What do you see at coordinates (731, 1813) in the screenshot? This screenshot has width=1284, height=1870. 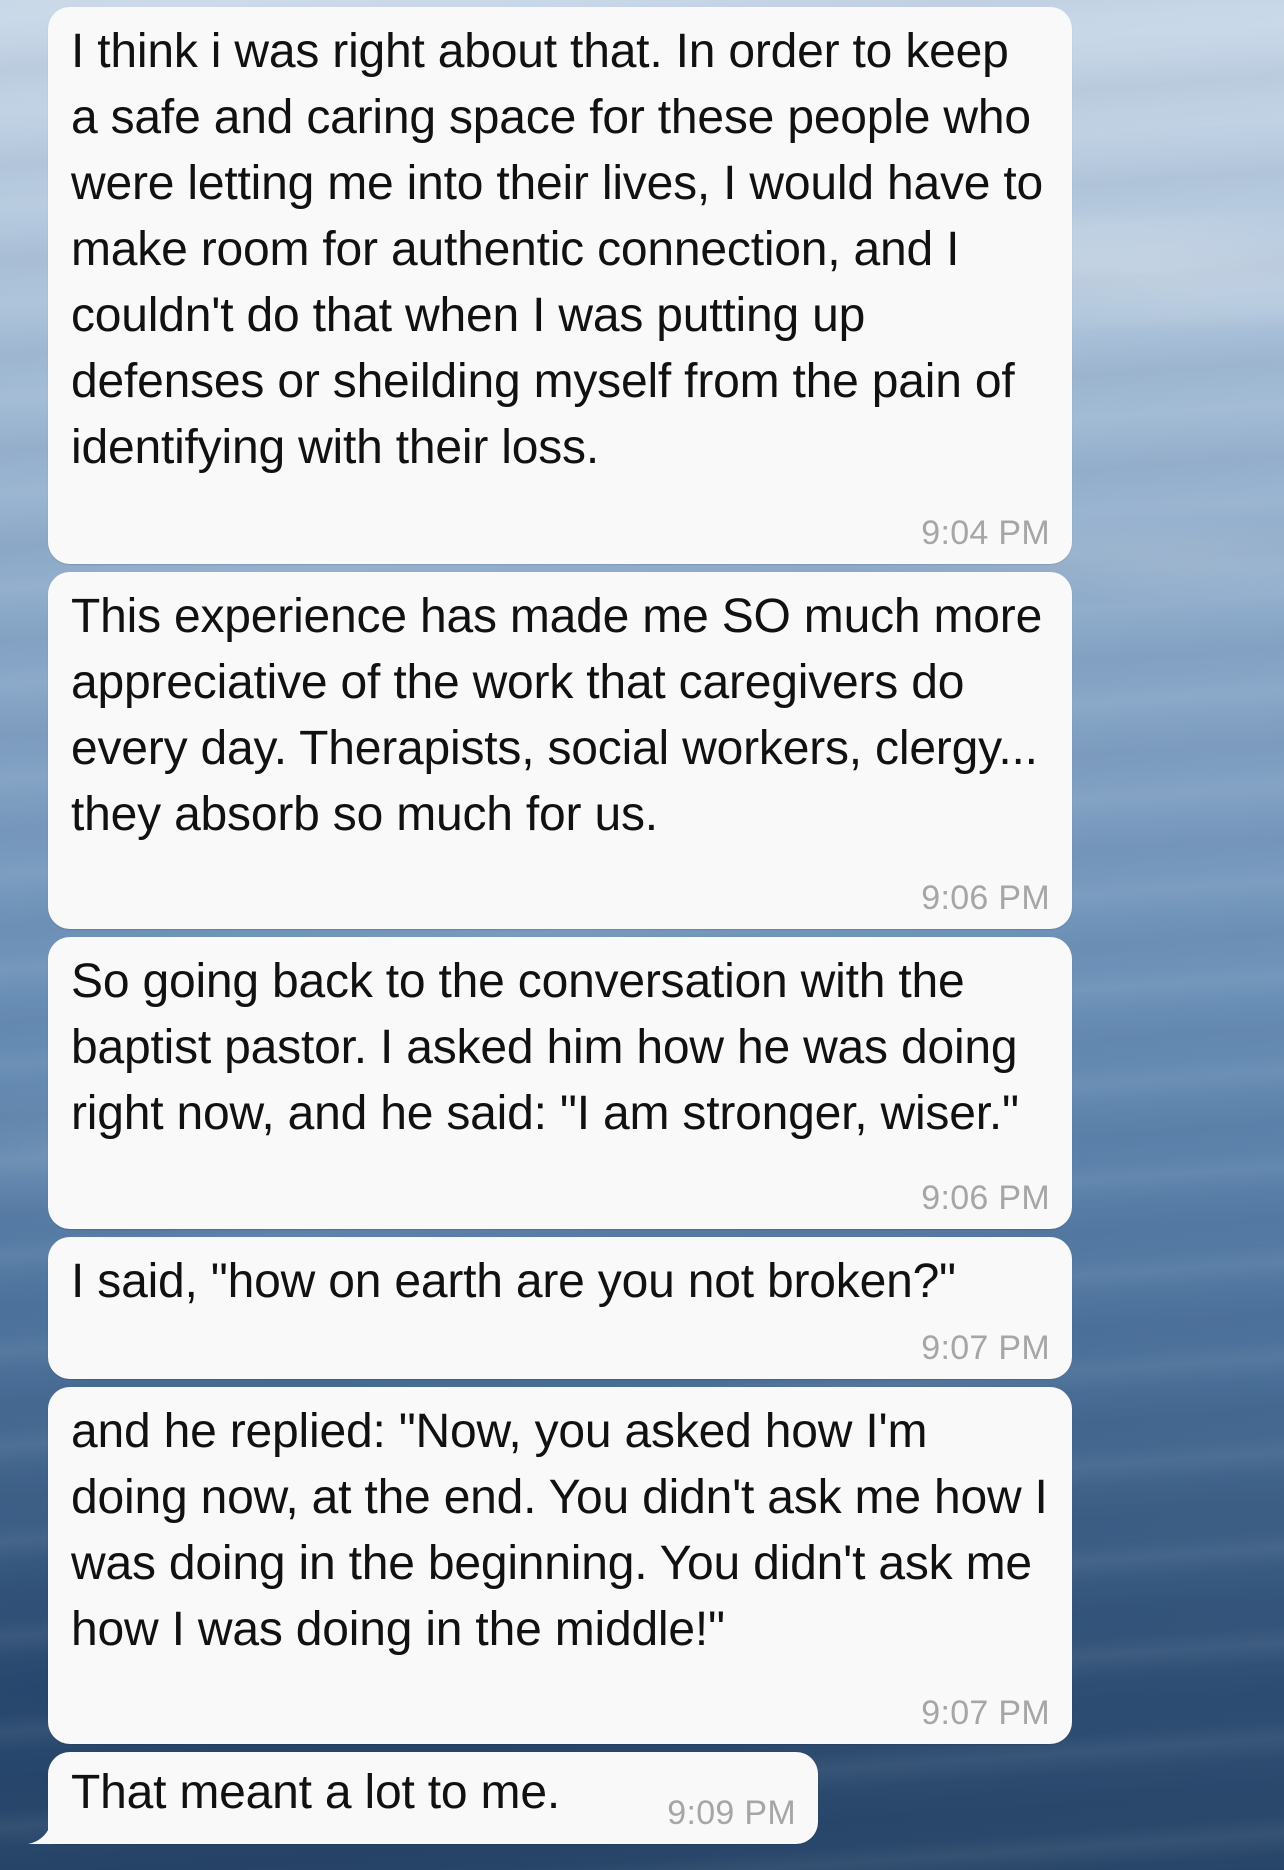 I see `message-timestamp: 9:09 PM` at bounding box center [731, 1813].